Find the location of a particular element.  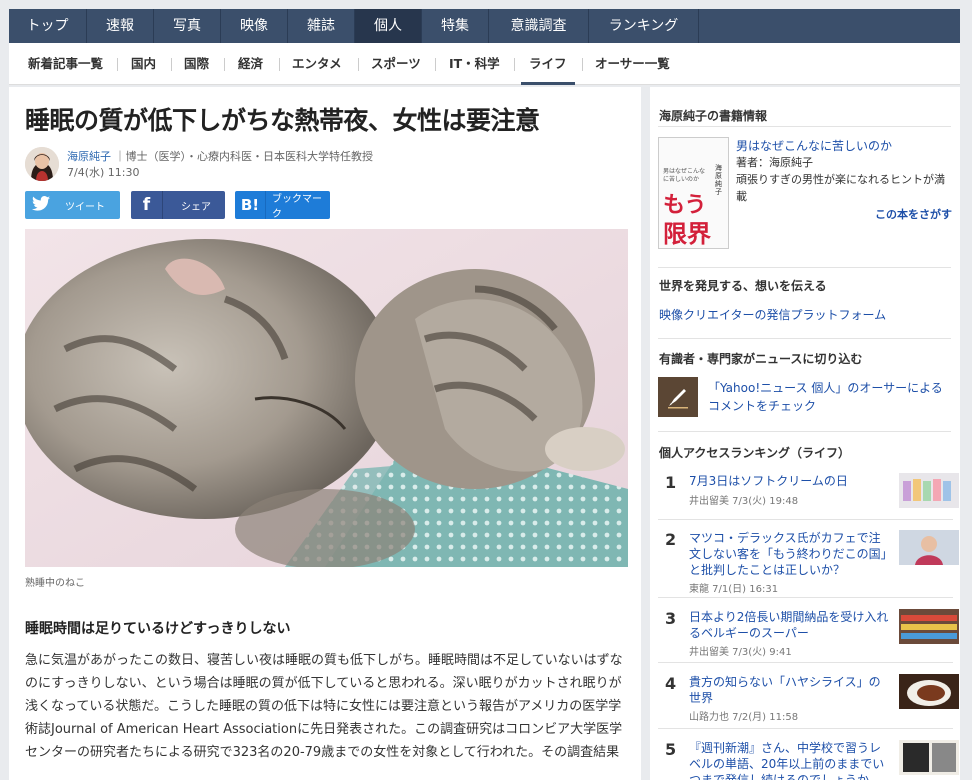

facebook-share-label: シェア is located at coordinates (196, 207).